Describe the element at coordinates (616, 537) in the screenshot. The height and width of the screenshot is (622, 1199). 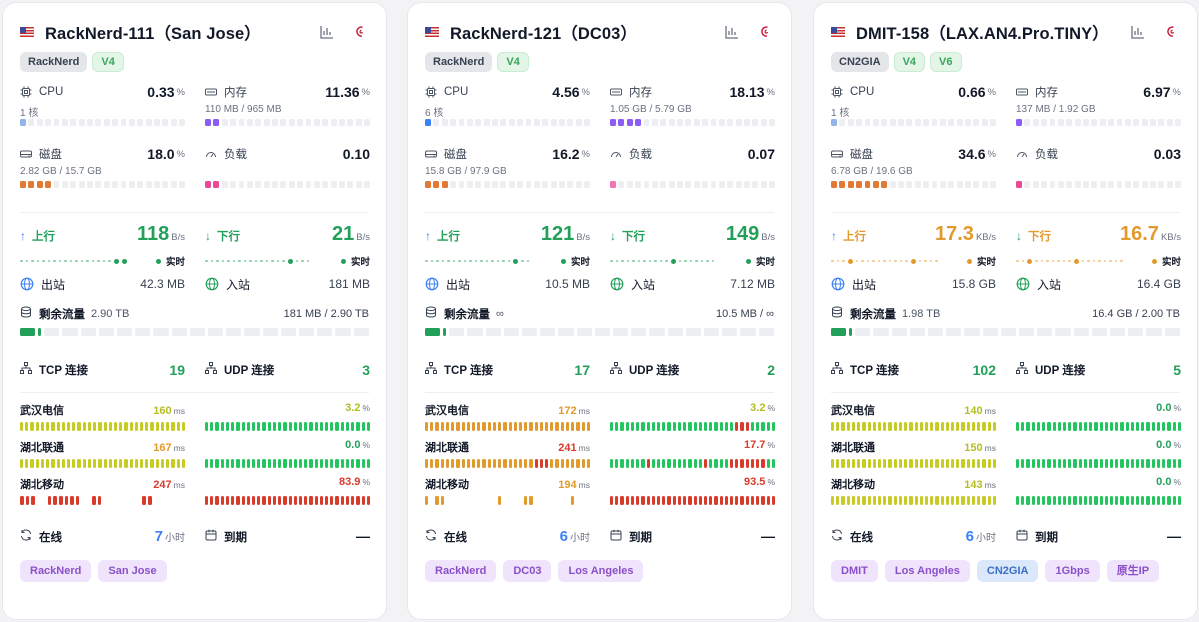
I see `calendar-icon` at that location.